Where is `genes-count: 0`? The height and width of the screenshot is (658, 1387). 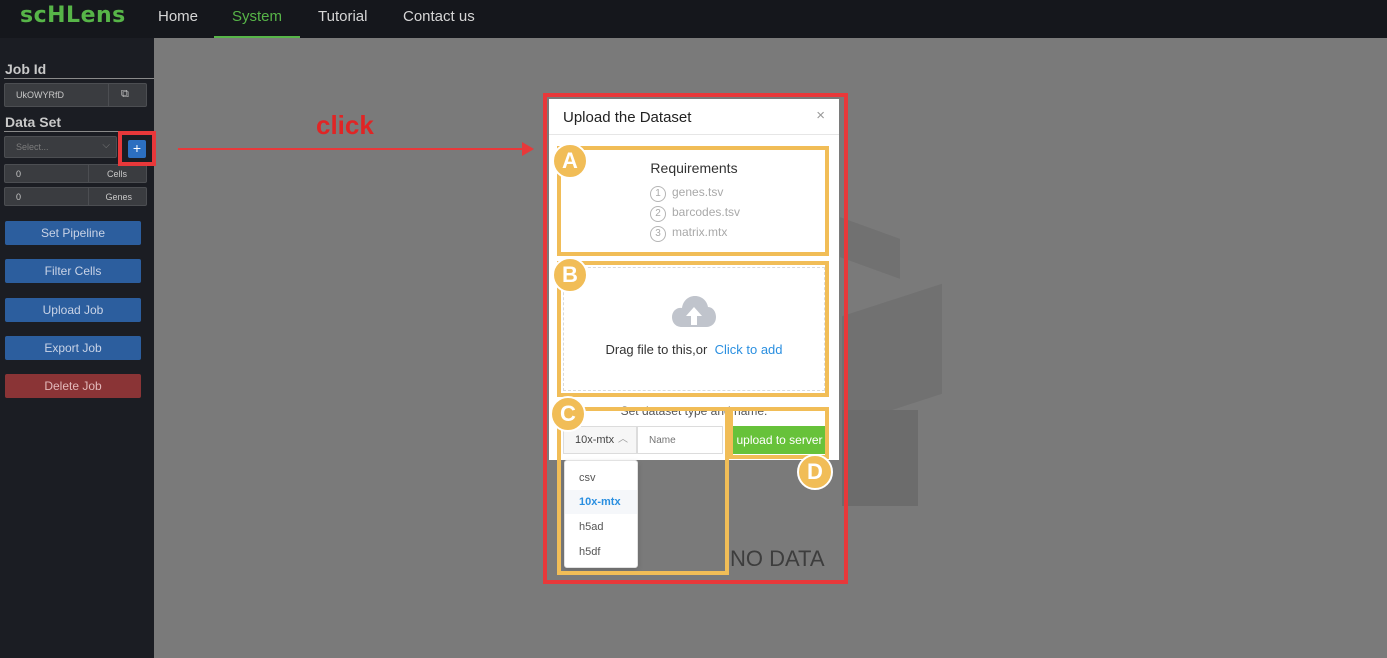 genes-count: 0 is located at coordinates (19, 197).